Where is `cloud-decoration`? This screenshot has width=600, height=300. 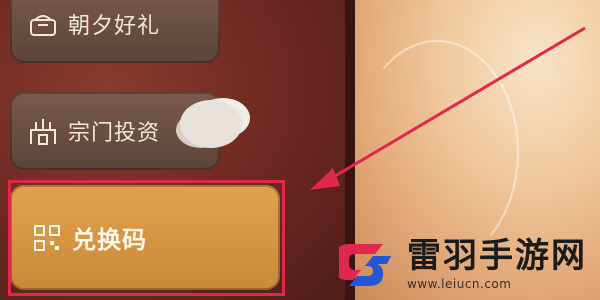 cloud-decoration is located at coordinates (211, 124).